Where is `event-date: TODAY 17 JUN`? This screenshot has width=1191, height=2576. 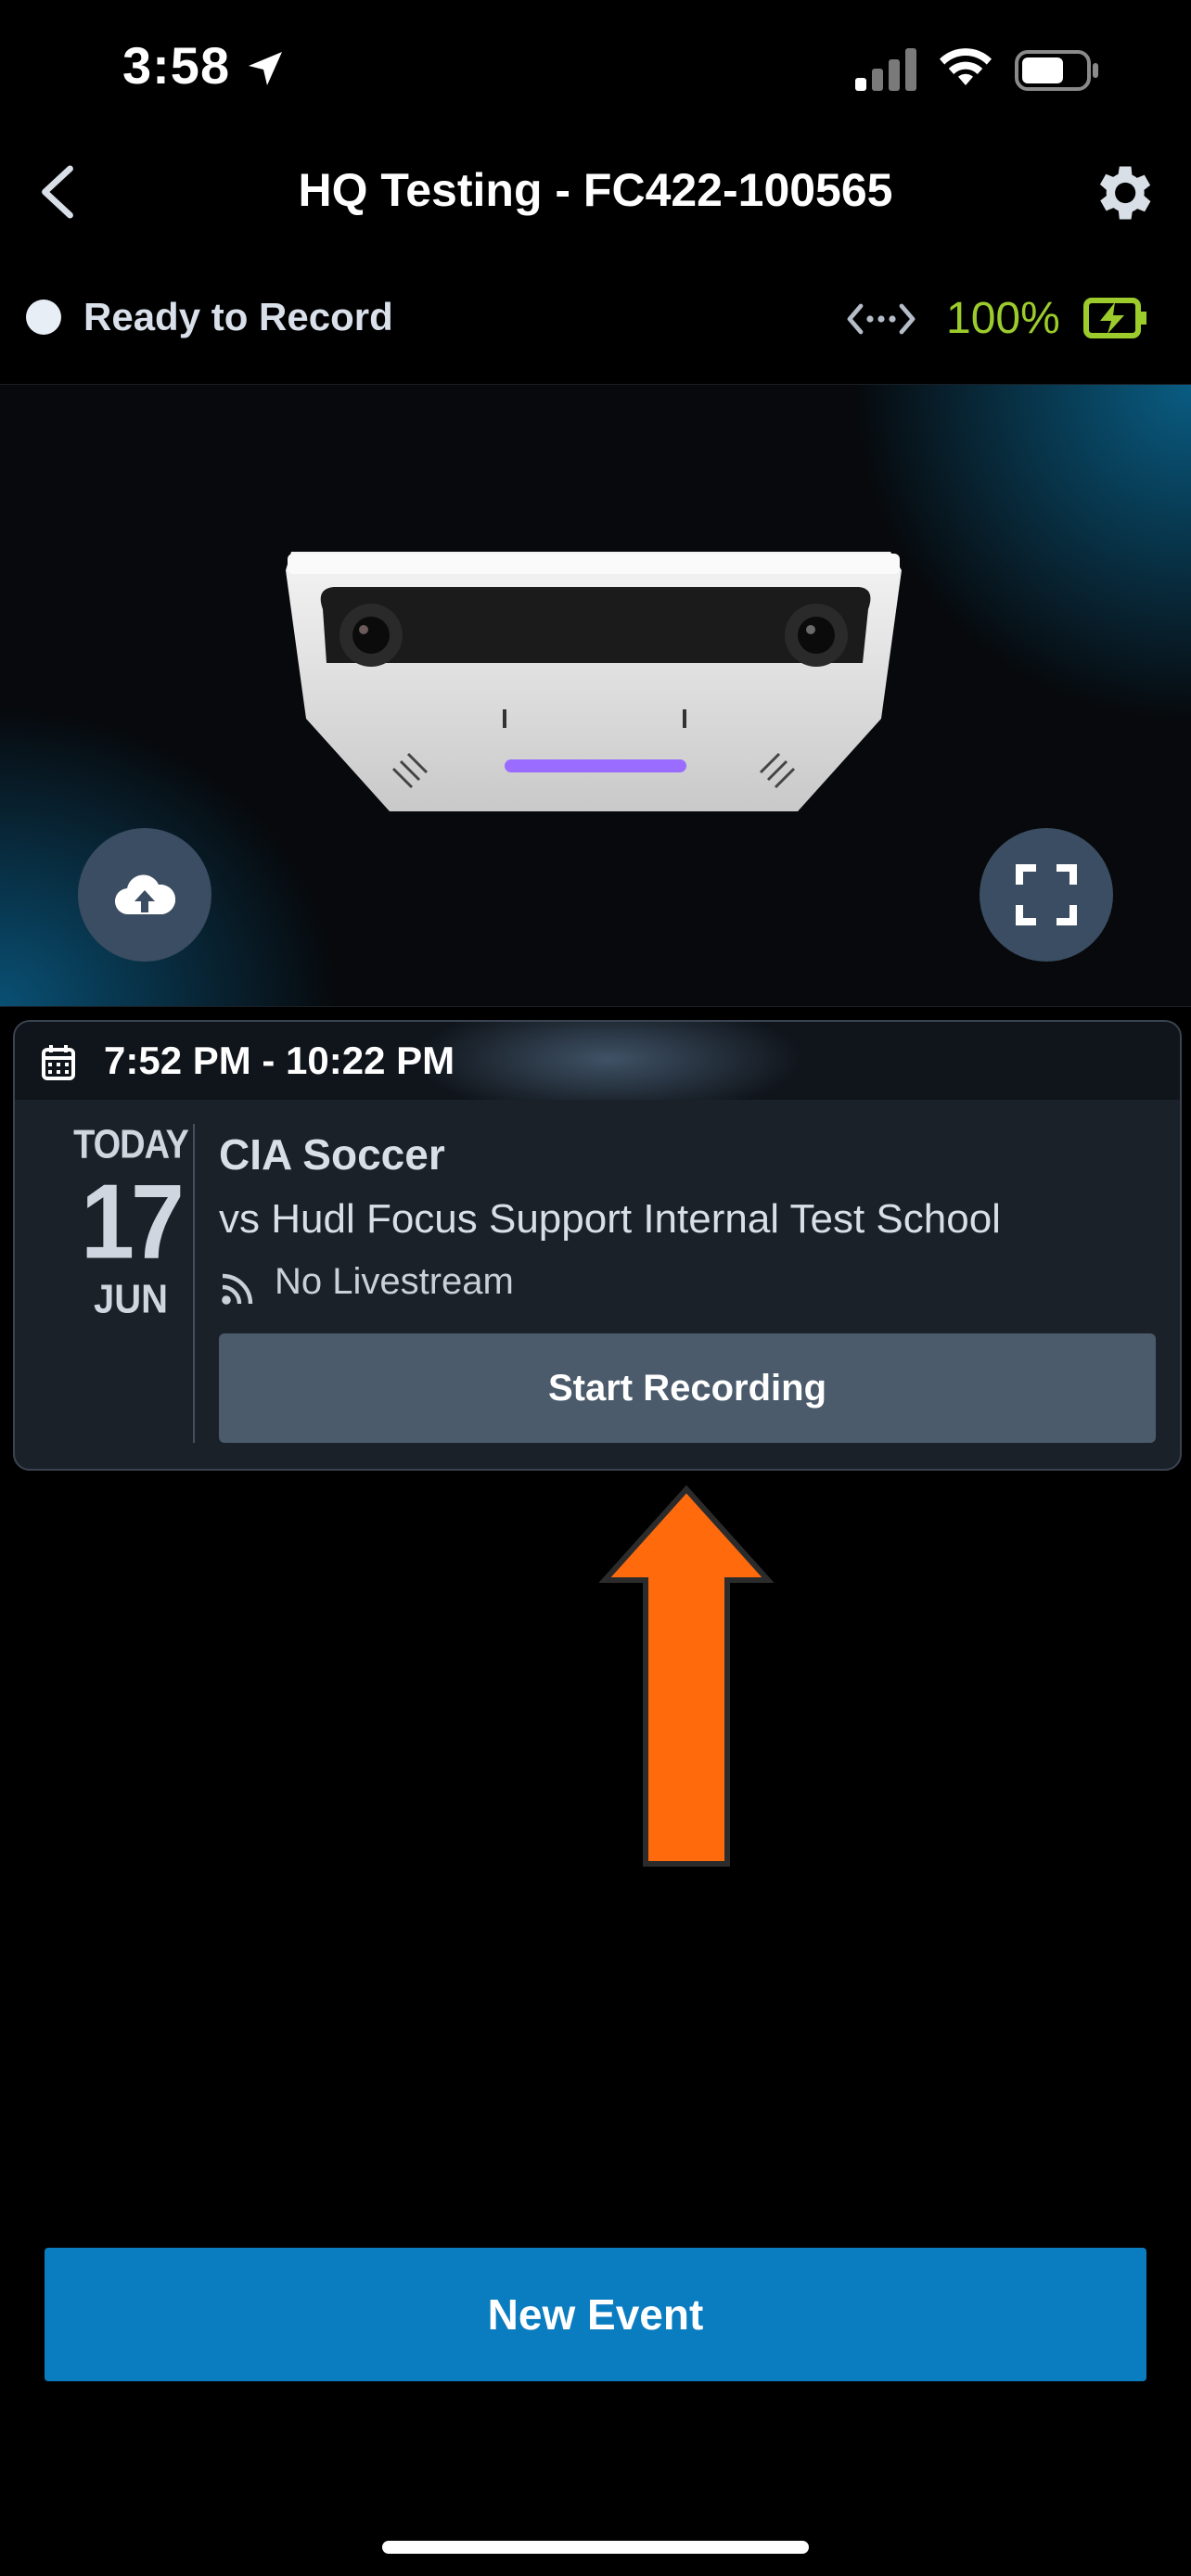
event-date: TODAY 17 JUN is located at coordinates (131, 1222).